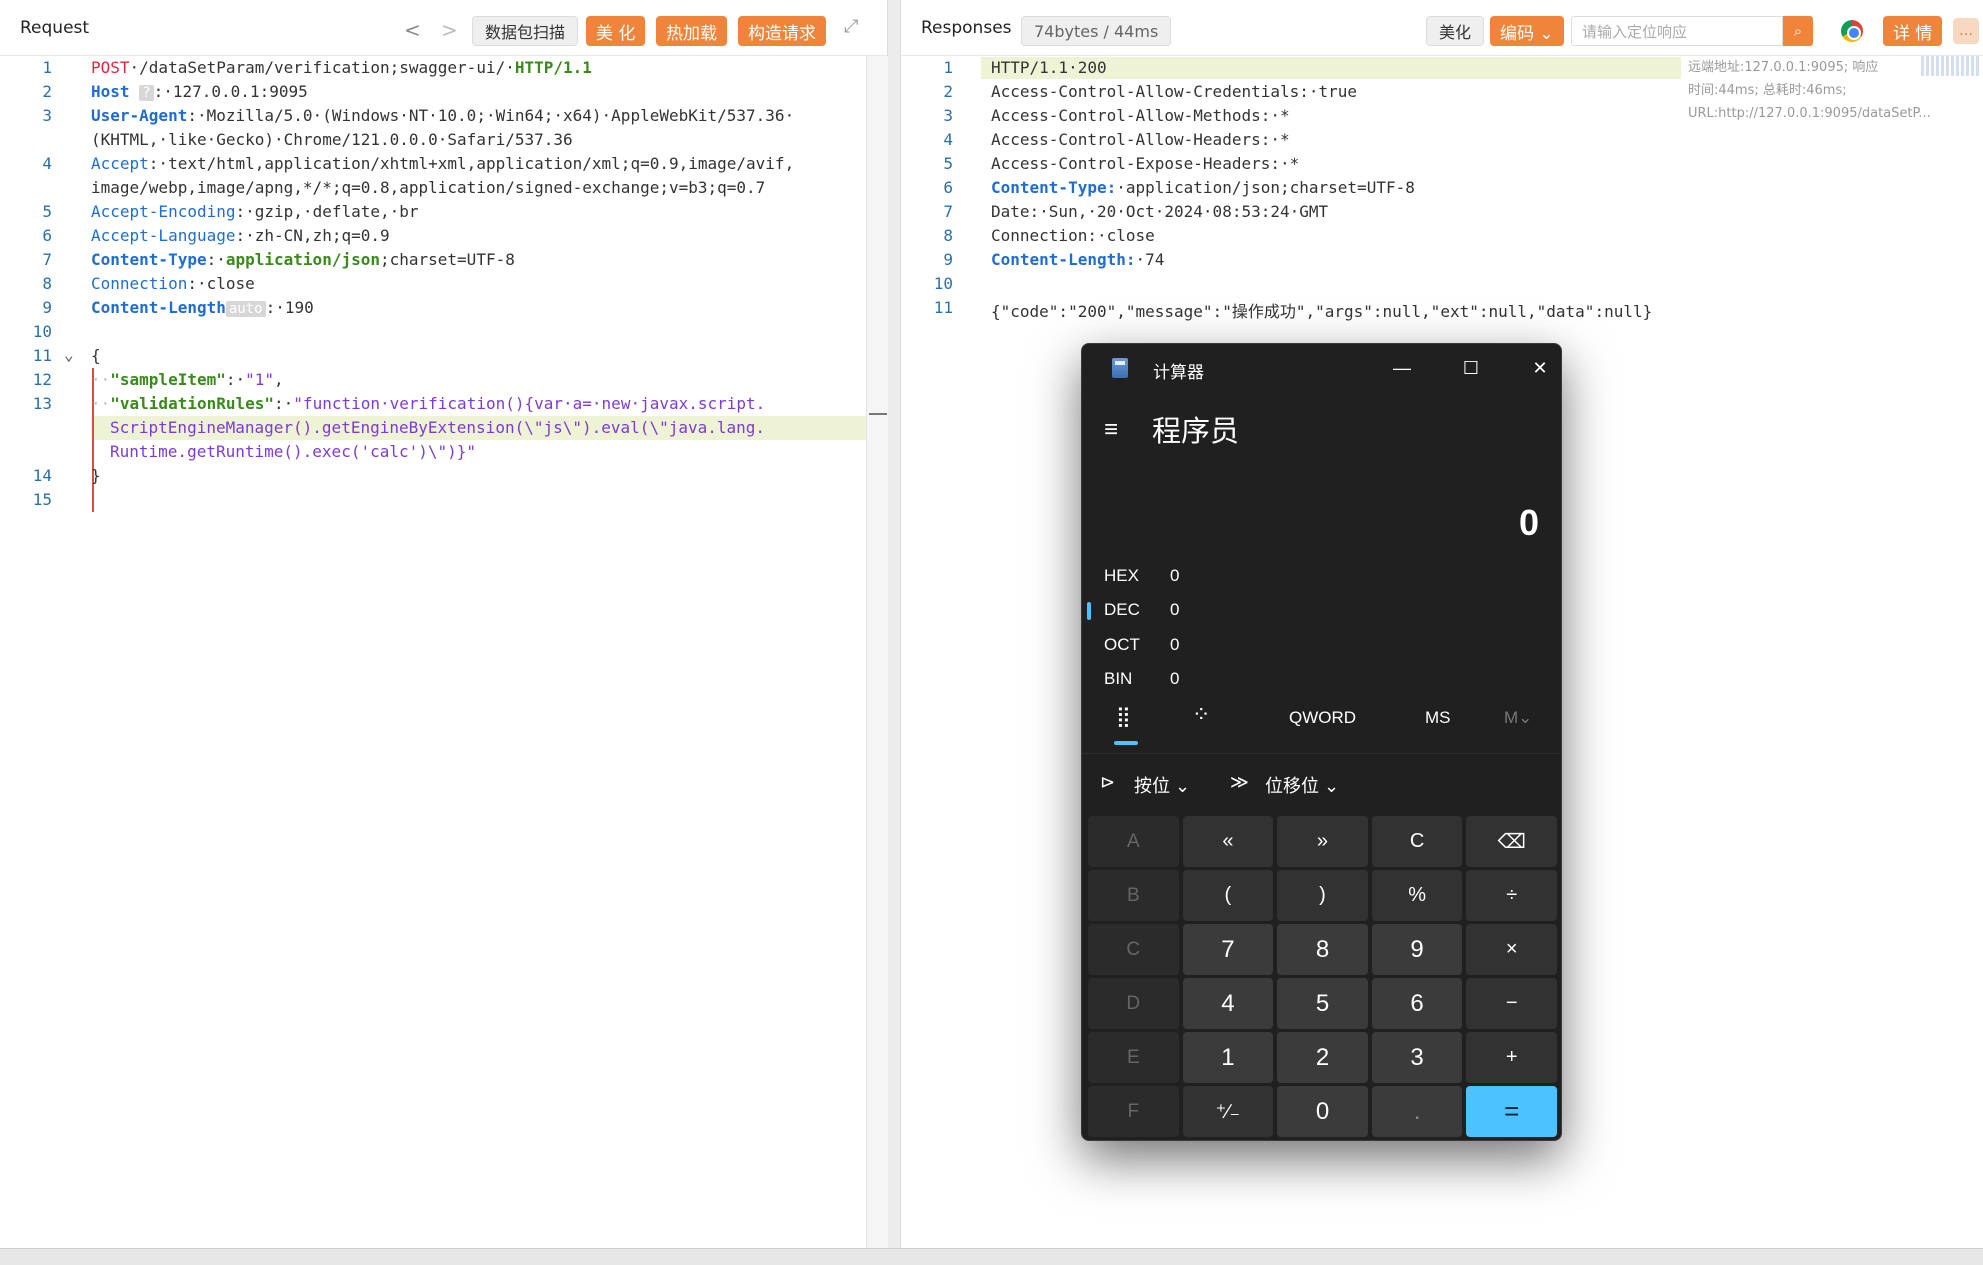  What do you see at coordinates (447, 259) in the screenshot?
I see `header-value-rest: ;charset=UTF-8` at bounding box center [447, 259].